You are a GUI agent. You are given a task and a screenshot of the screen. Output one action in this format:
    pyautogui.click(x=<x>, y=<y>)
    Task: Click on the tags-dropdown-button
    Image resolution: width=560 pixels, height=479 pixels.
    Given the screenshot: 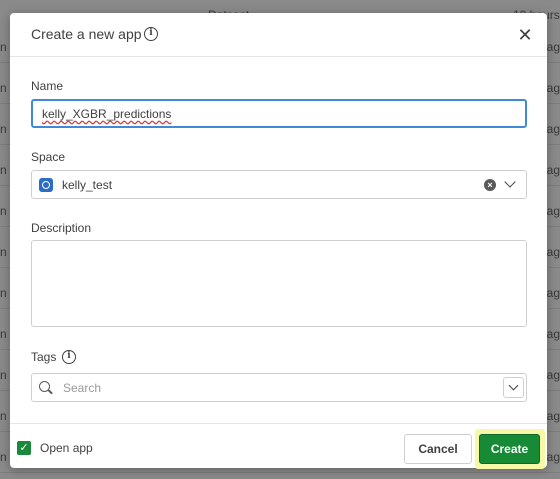 What is the action you would take?
    pyautogui.click(x=513, y=387)
    